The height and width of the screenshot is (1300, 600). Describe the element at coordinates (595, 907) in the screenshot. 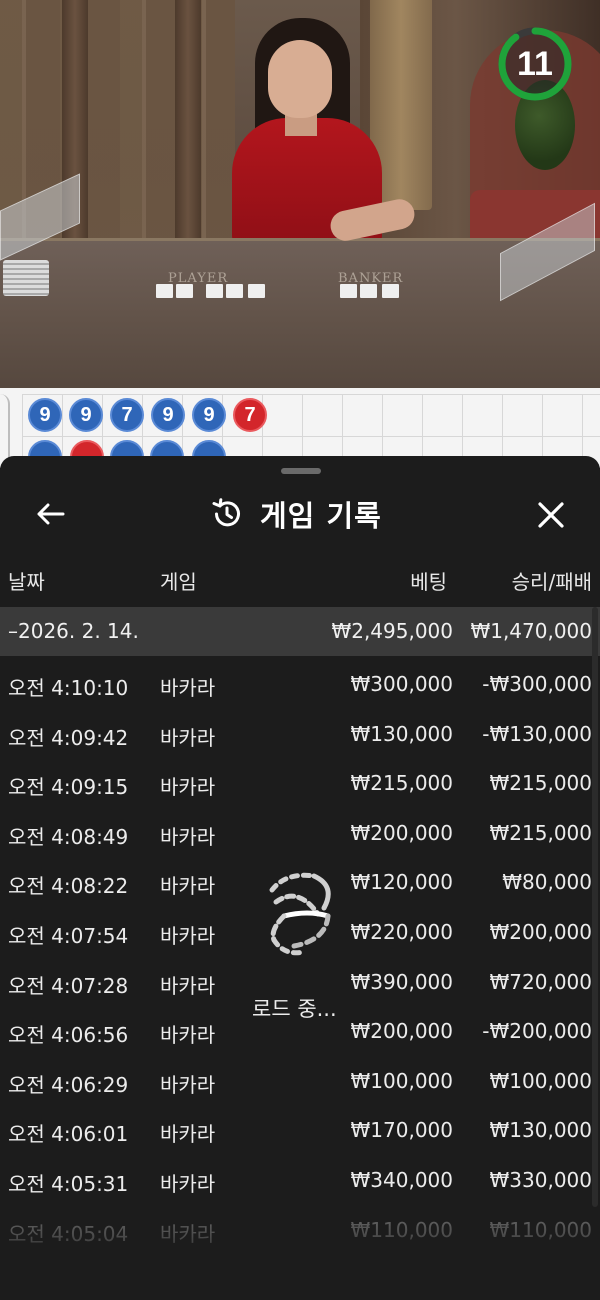

I see `history-scrollbar` at that location.